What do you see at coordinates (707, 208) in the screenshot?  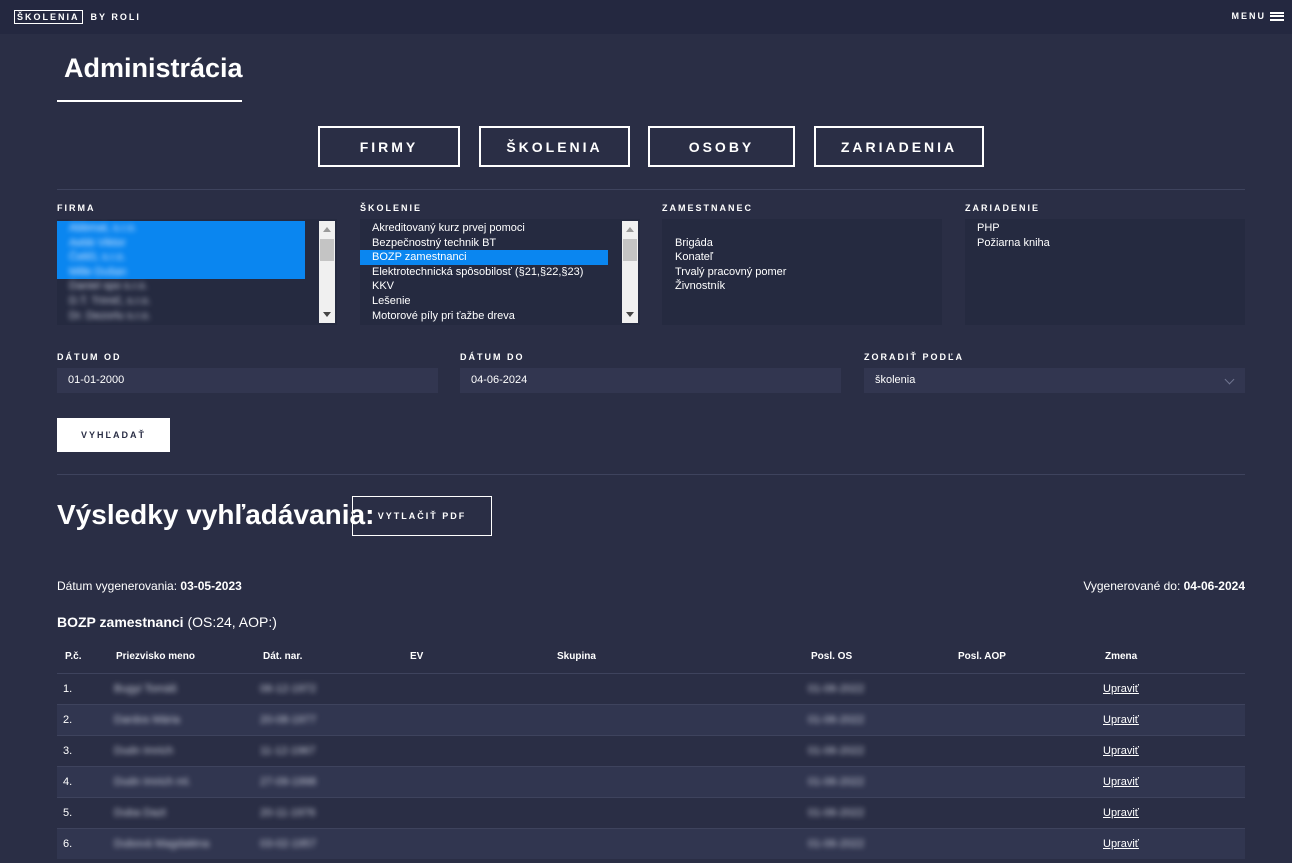 I see `zamestnanec-label: ZAMESTNANEC` at bounding box center [707, 208].